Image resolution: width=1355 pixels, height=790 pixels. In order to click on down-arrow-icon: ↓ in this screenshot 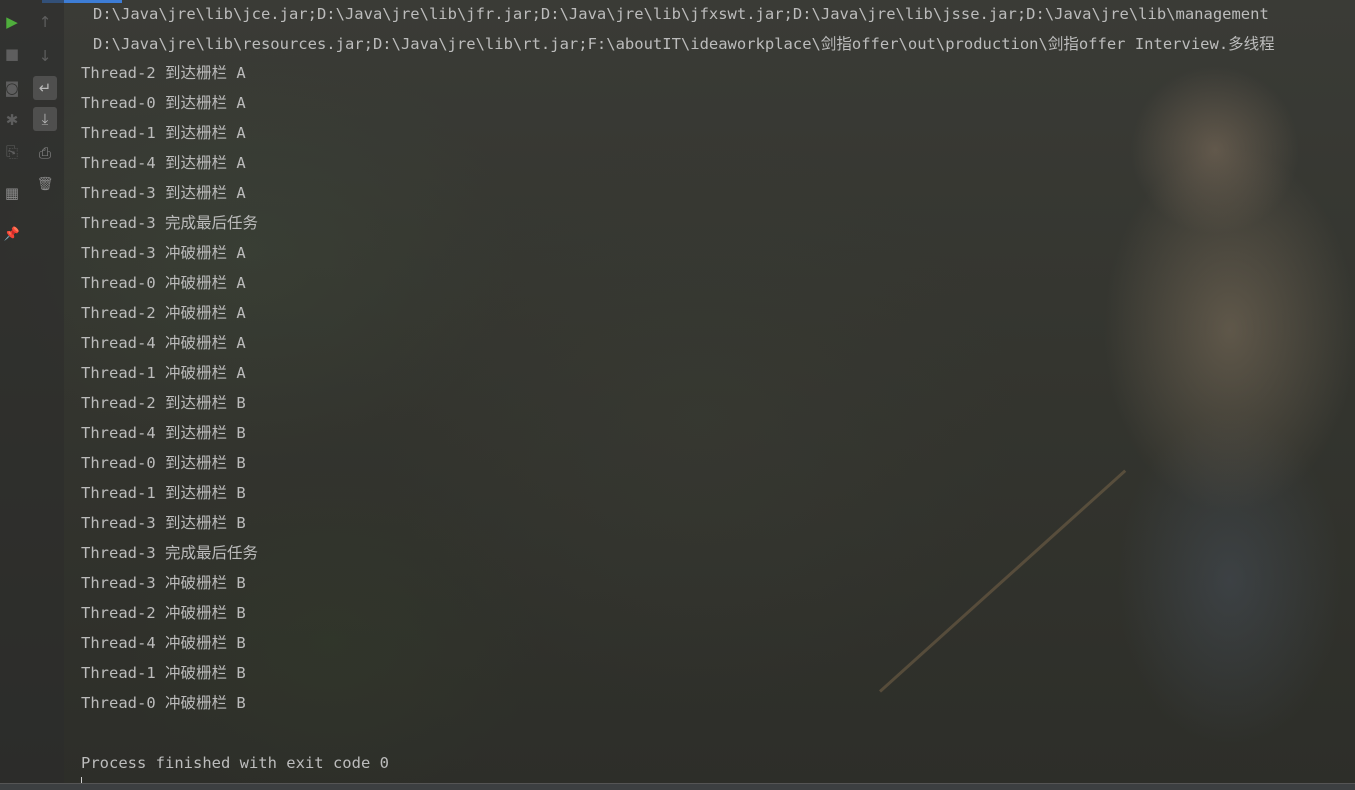, I will do `click(45, 56)`.